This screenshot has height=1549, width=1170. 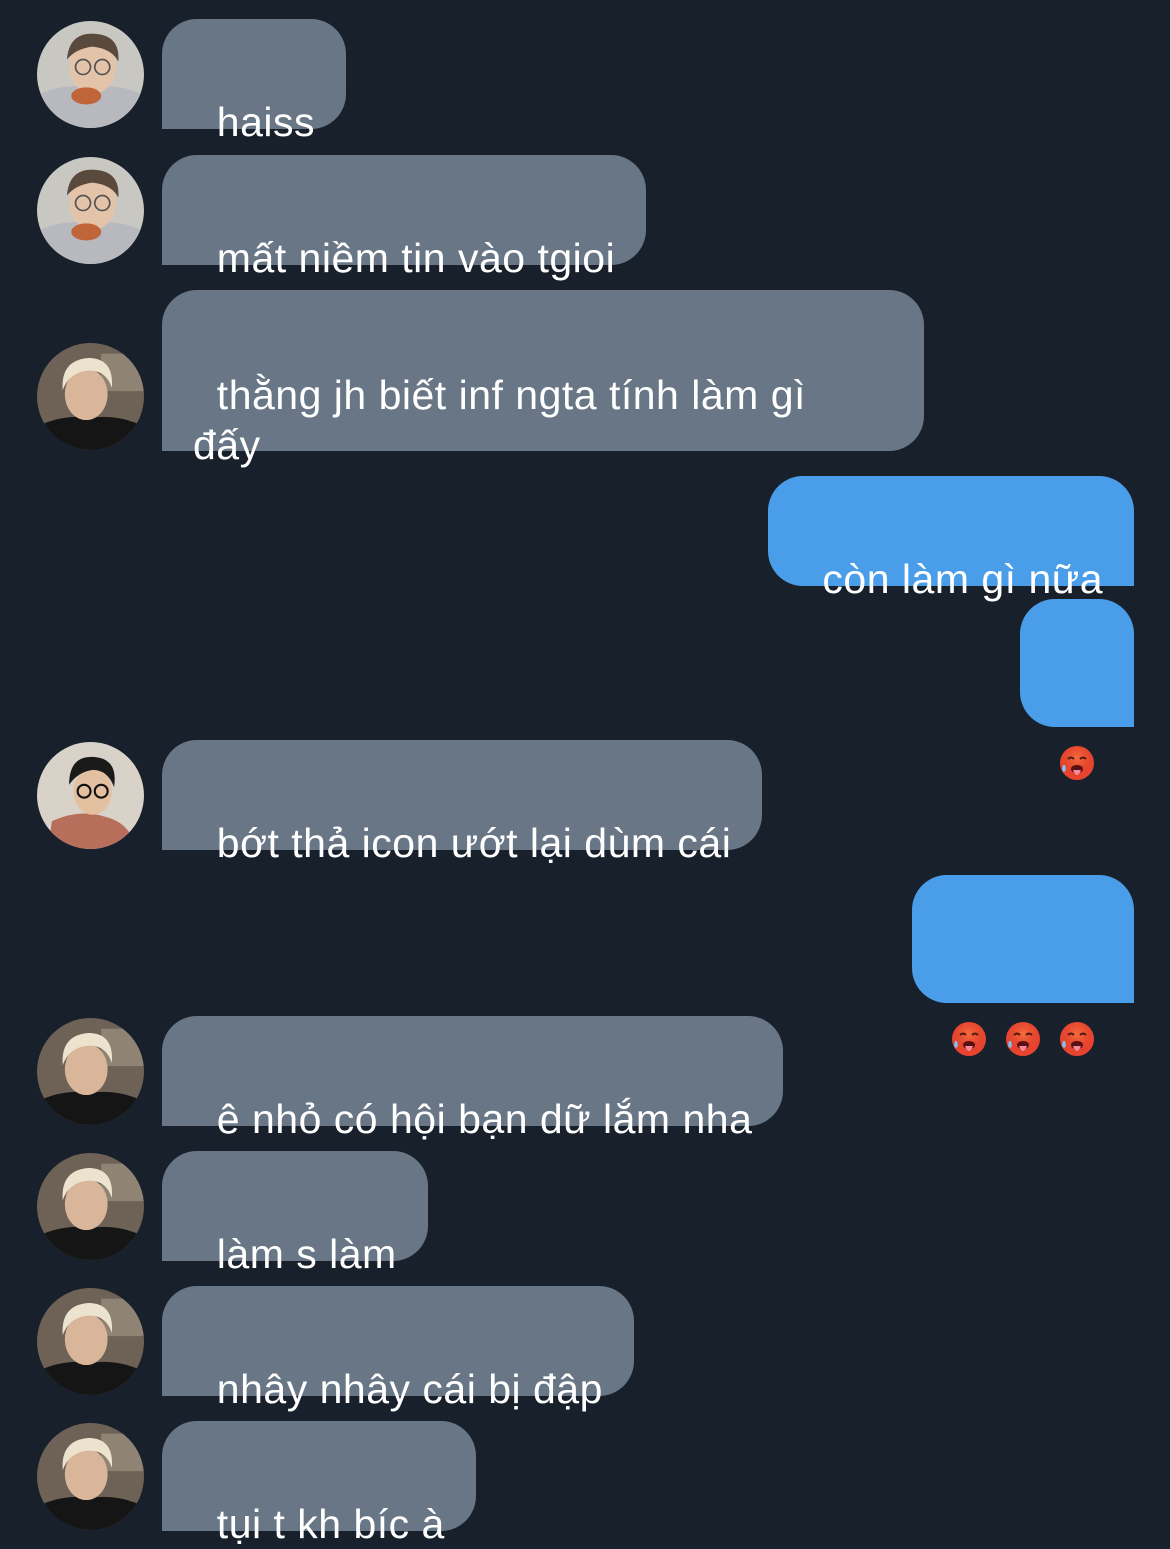 I want to click on message-text: bớt thả icon ướt lại dùm cái, so click(x=474, y=843).